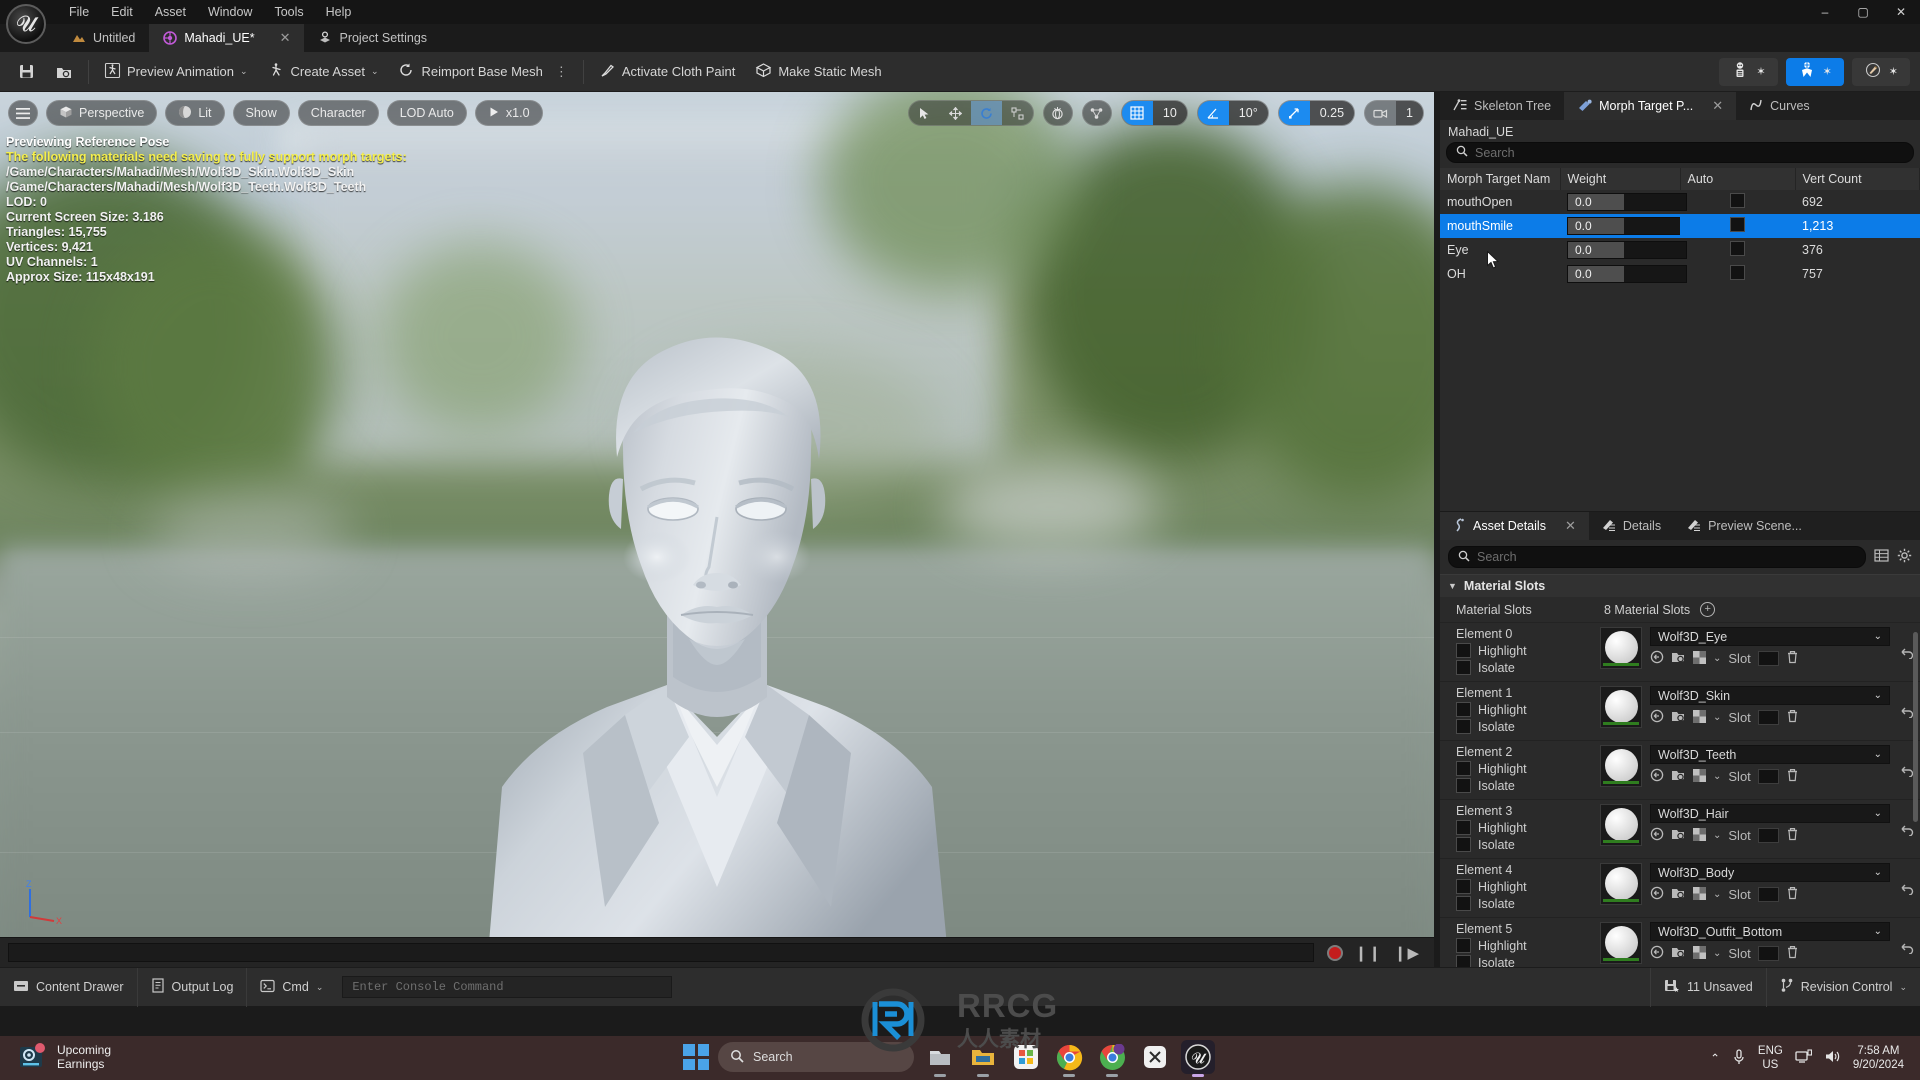  I want to click on material-slots-section-header: ▼ Material Slots, so click(1680, 585).